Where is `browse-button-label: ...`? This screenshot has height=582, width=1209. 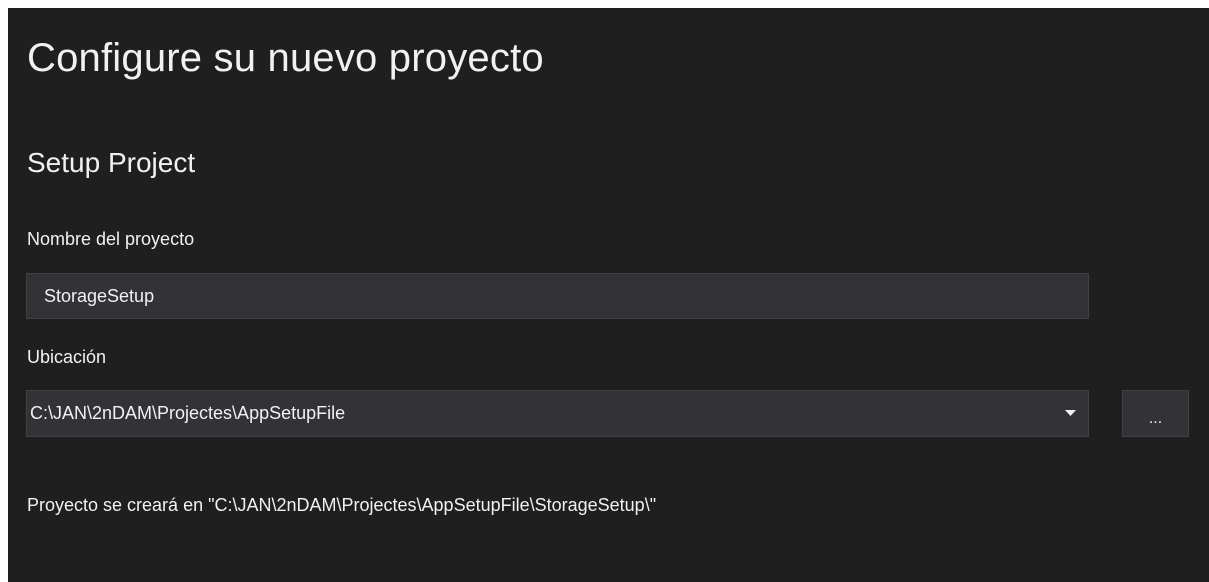
browse-button-label: ... is located at coordinates (1155, 418).